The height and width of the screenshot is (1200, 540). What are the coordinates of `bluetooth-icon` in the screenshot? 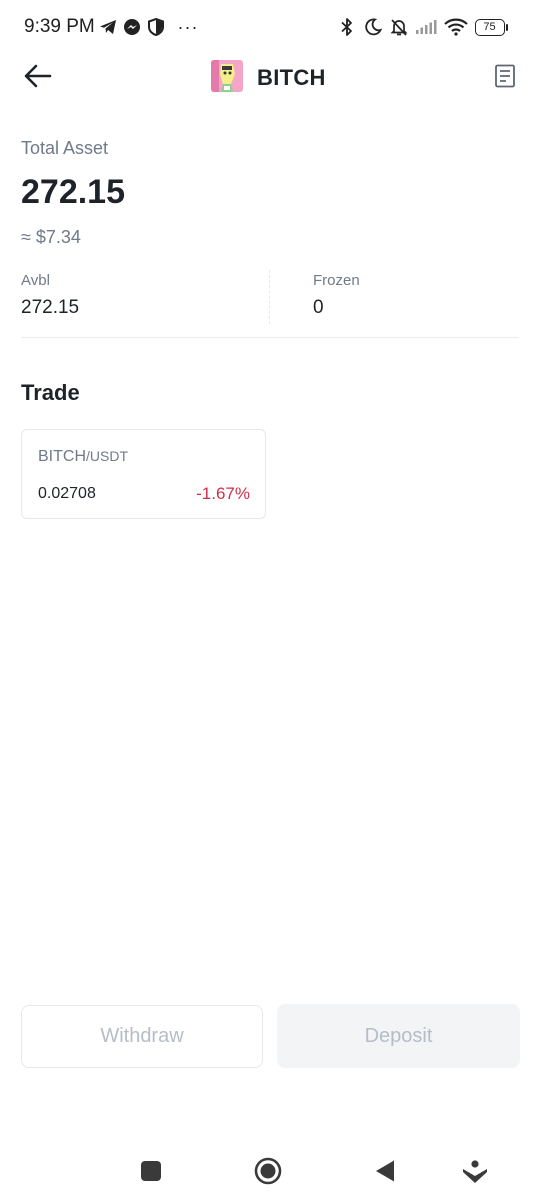 It's located at (347, 27).